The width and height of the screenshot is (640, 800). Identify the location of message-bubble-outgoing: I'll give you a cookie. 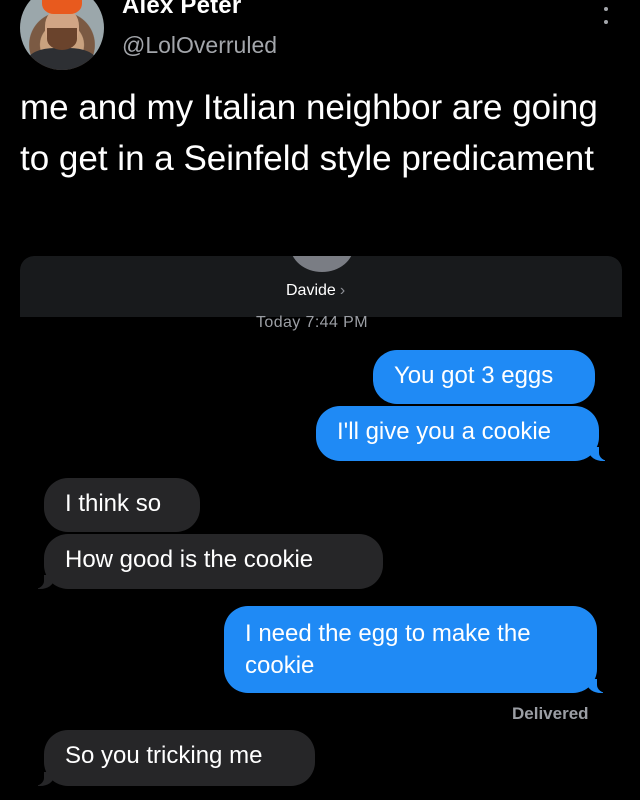
(464, 433).